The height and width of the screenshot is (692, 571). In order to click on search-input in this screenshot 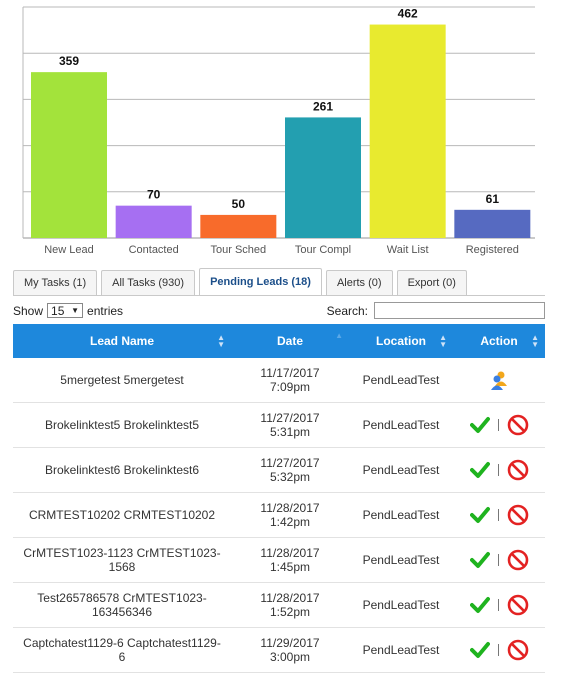, I will do `click(459, 310)`.